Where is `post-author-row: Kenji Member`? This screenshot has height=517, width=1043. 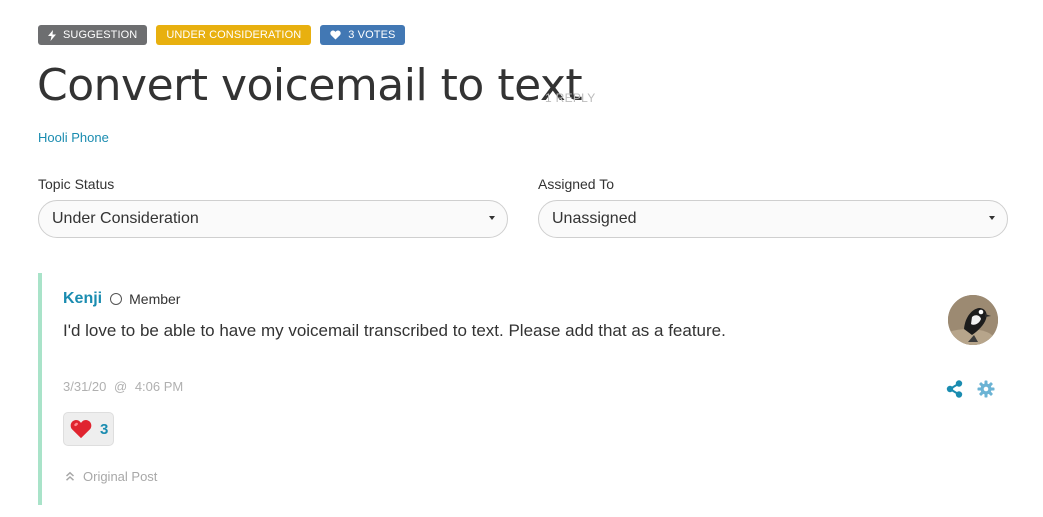
post-author-row: Kenji Member is located at coordinates (121, 299).